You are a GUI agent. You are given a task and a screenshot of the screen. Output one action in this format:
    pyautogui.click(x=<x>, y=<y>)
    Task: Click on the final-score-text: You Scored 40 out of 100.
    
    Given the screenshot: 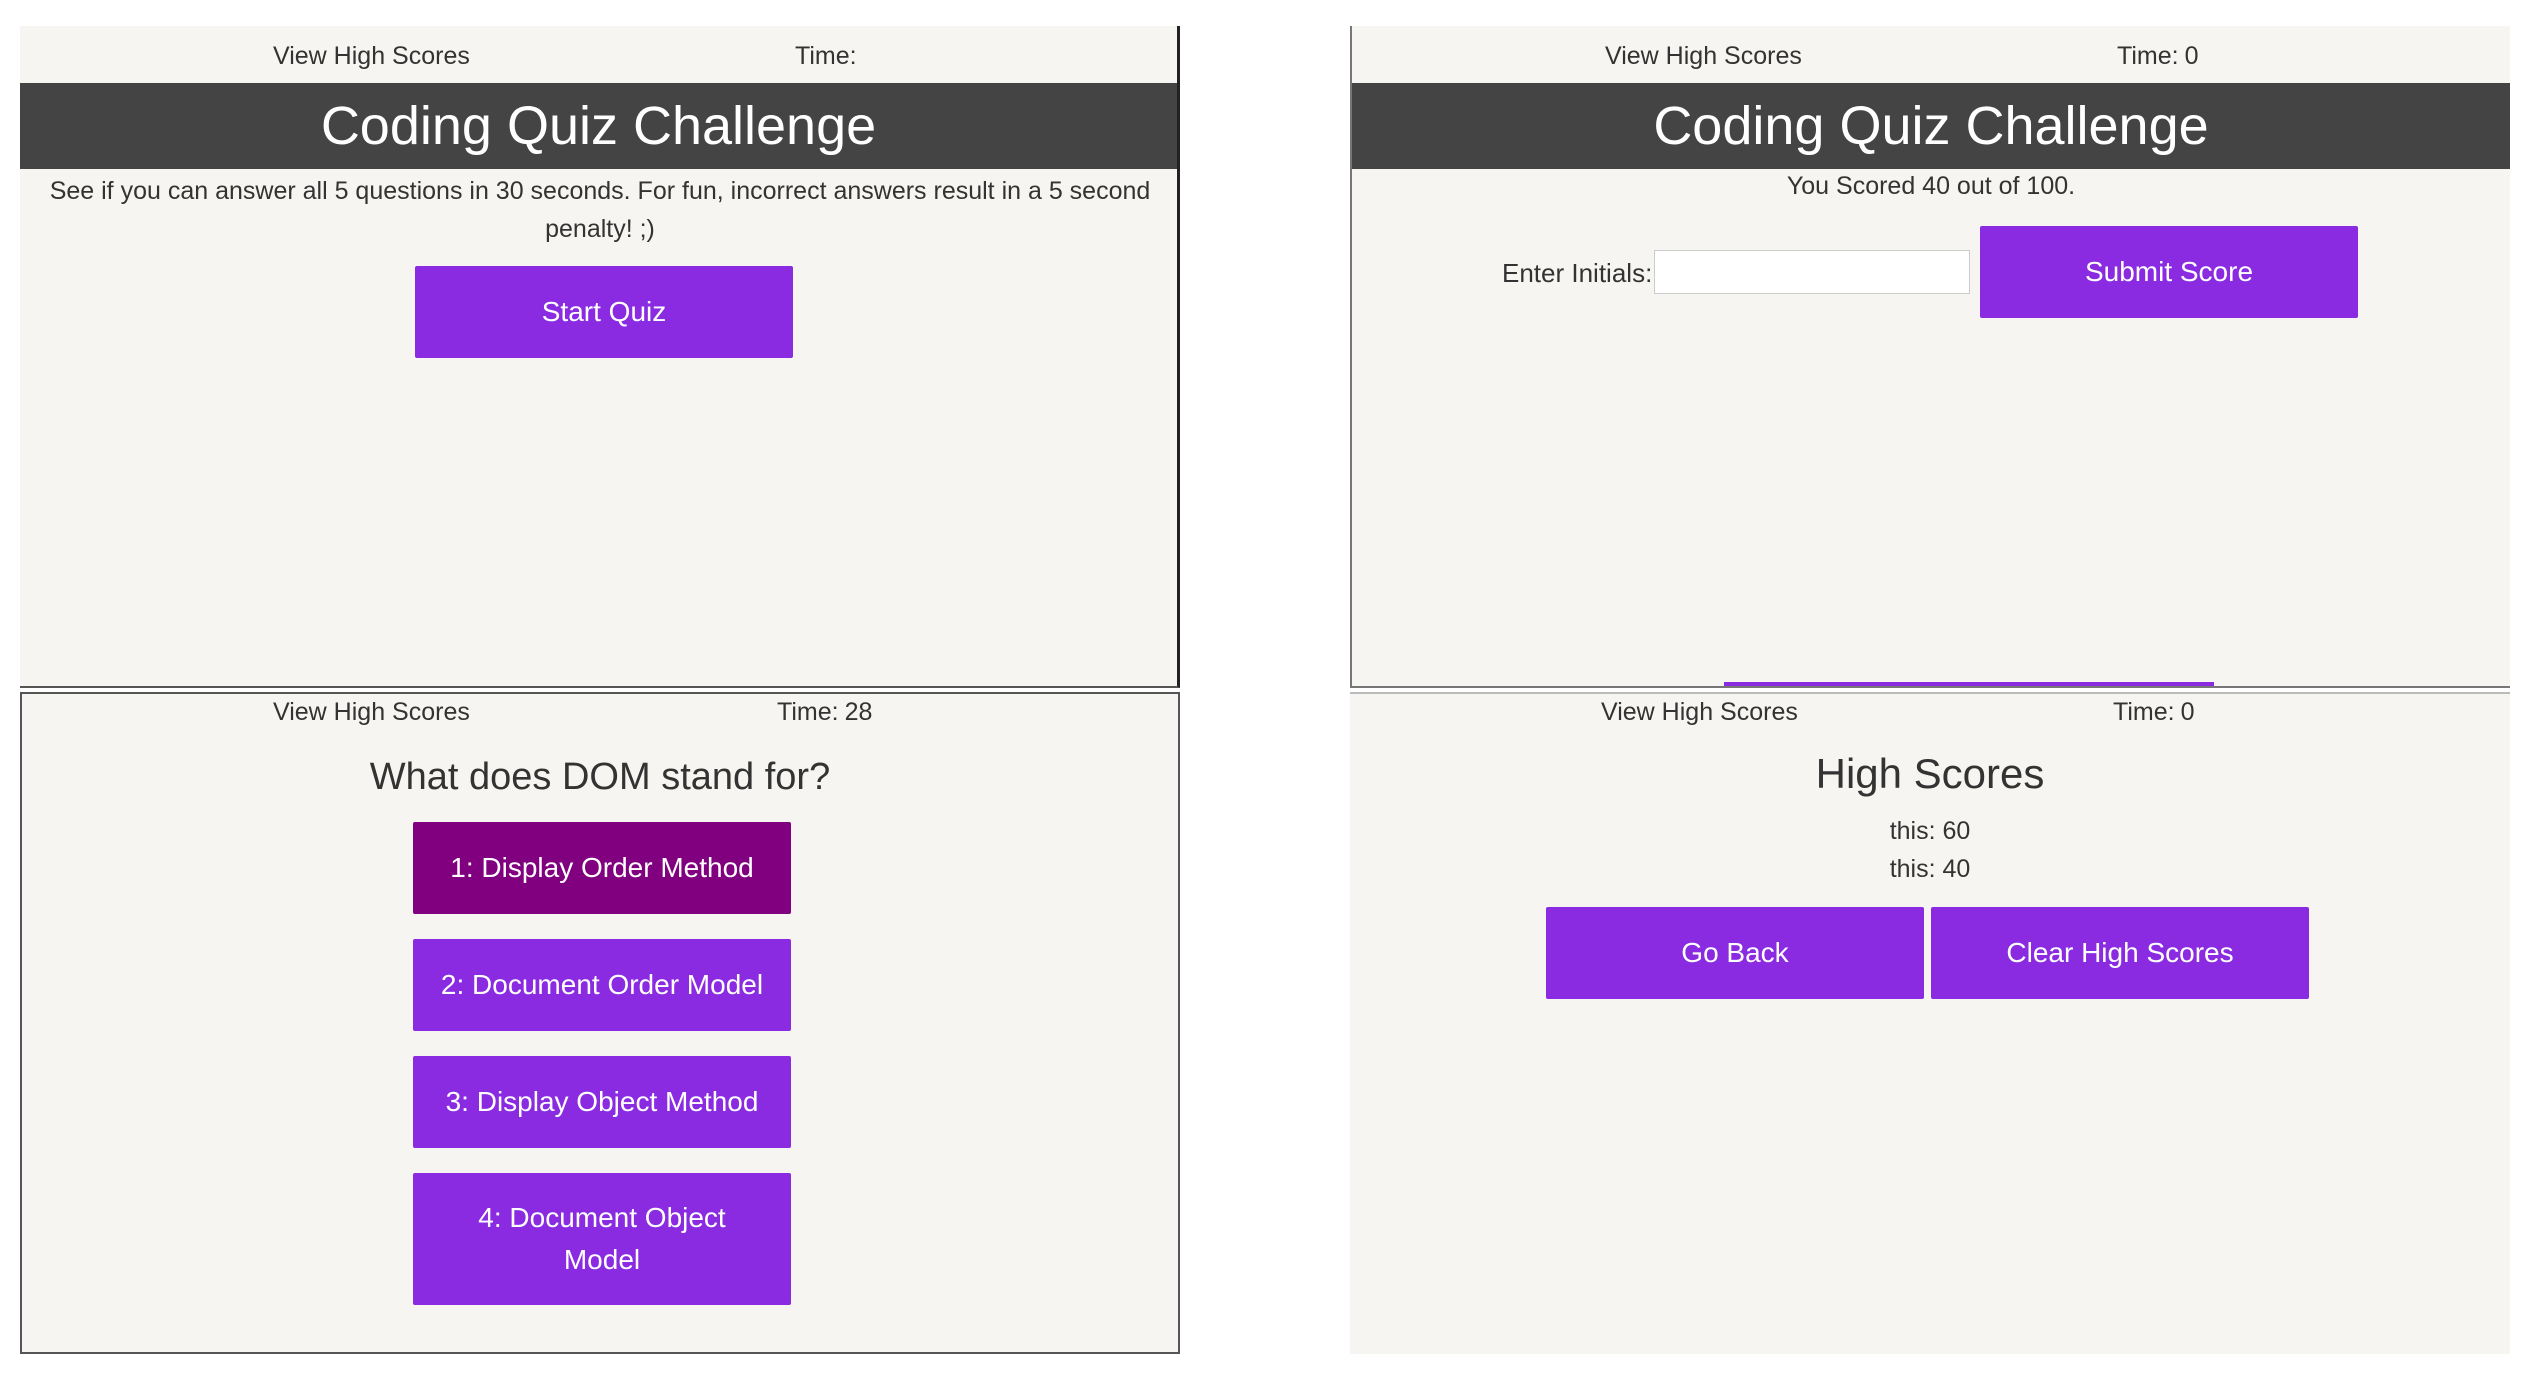 What is the action you would take?
    pyautogui.click(x=1931, y=186)
    